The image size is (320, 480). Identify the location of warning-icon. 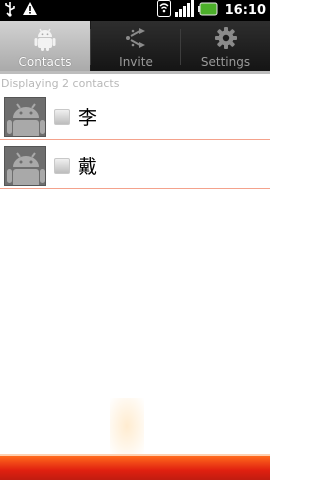
(30, 10).